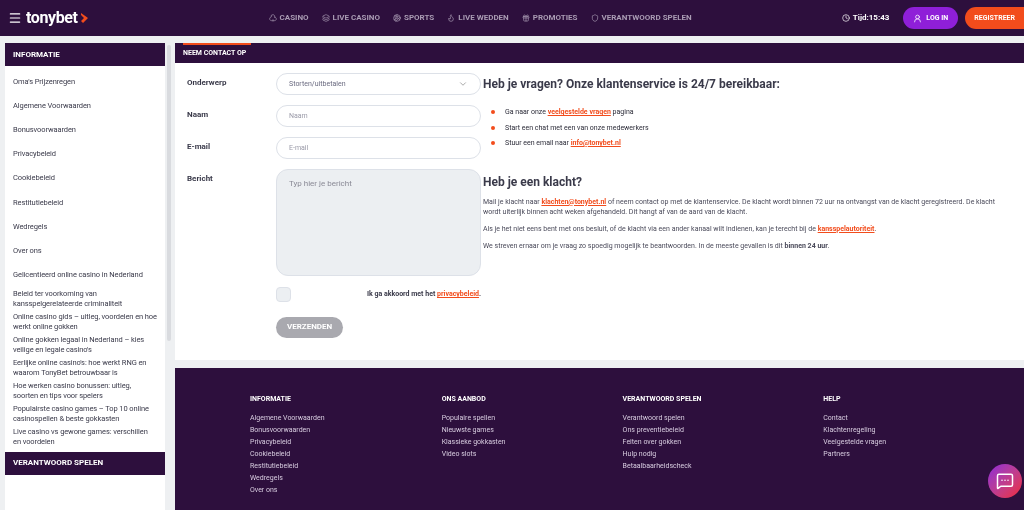 The height and width of the screenshot is (510, 1024). Describe the element at coordinates (594, 18) in the screenshot. I see `shield-icon` at that location.